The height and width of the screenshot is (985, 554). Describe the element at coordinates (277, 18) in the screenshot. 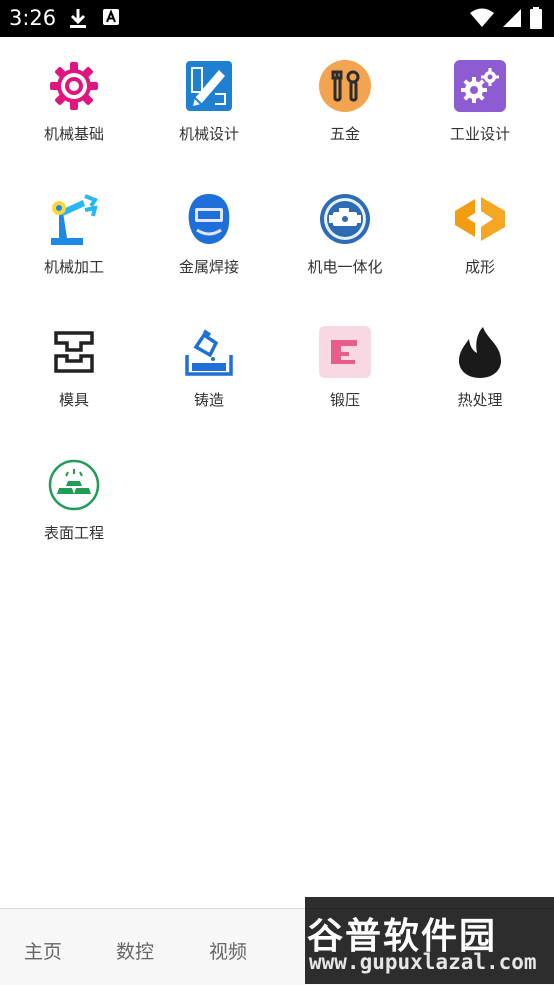

I see `status-bar: 3:26` at that location.